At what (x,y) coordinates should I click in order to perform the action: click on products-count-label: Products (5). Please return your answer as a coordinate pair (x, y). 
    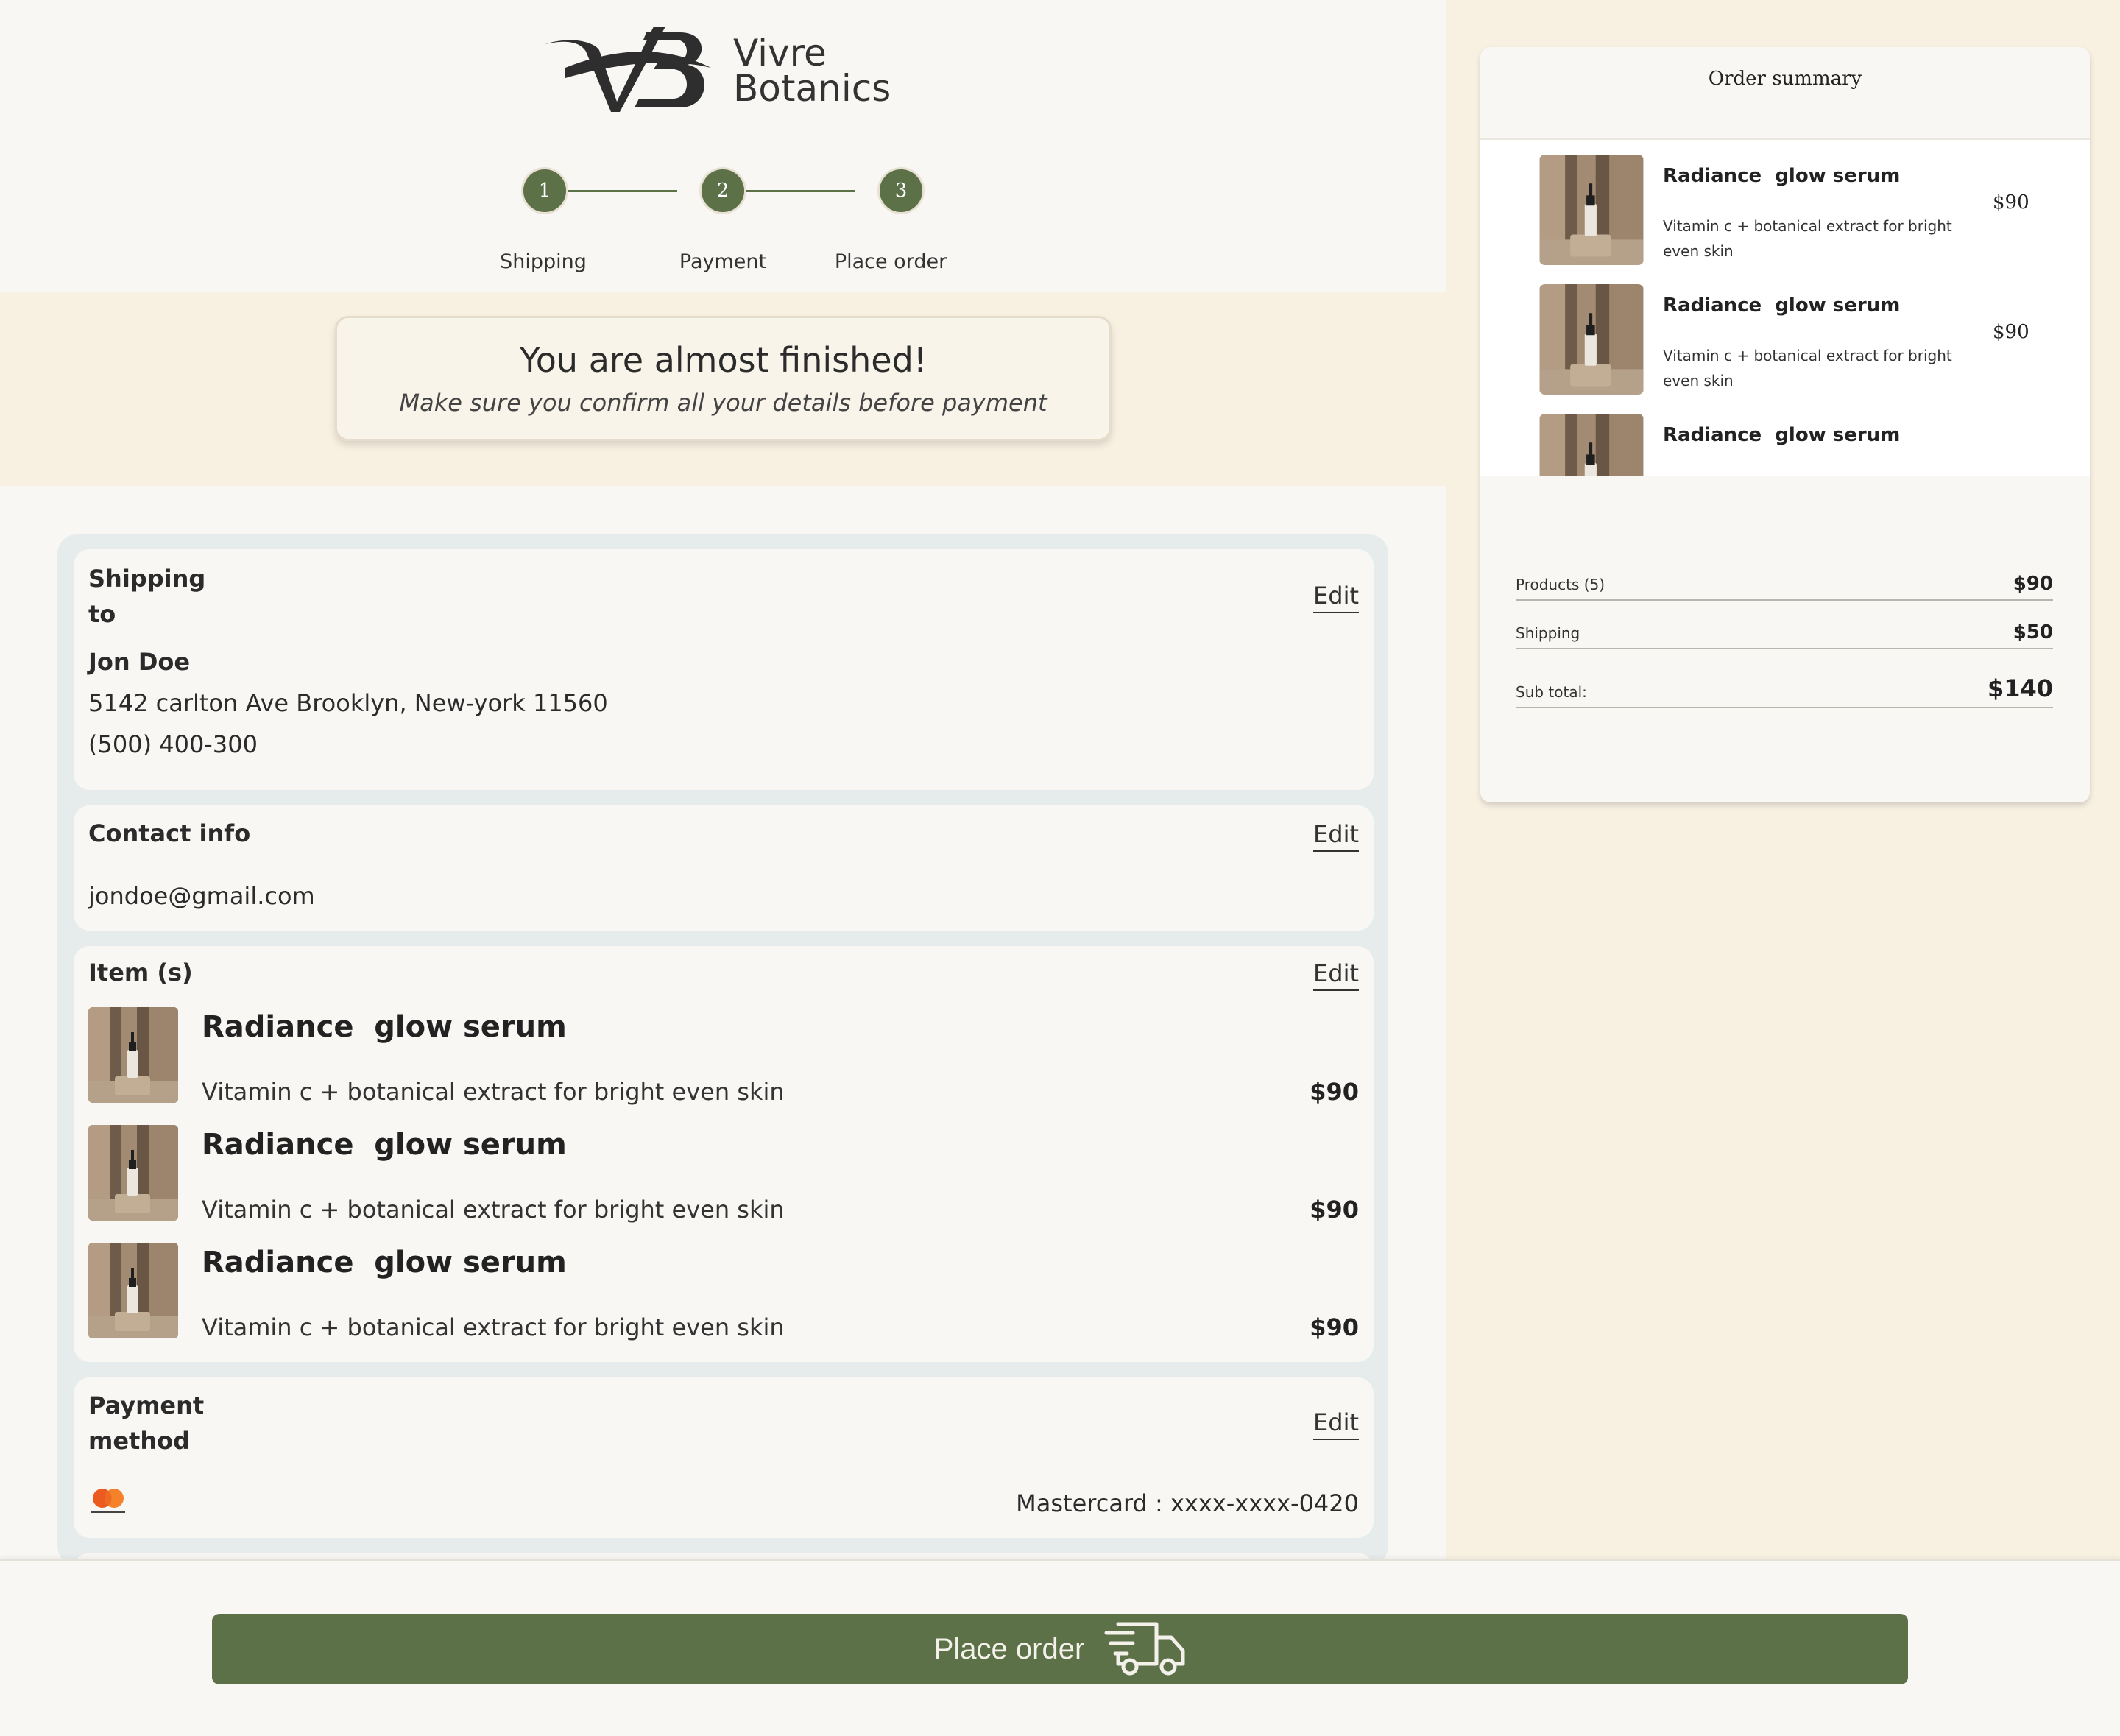
    Looking at the image, I should click on (1560, 585).